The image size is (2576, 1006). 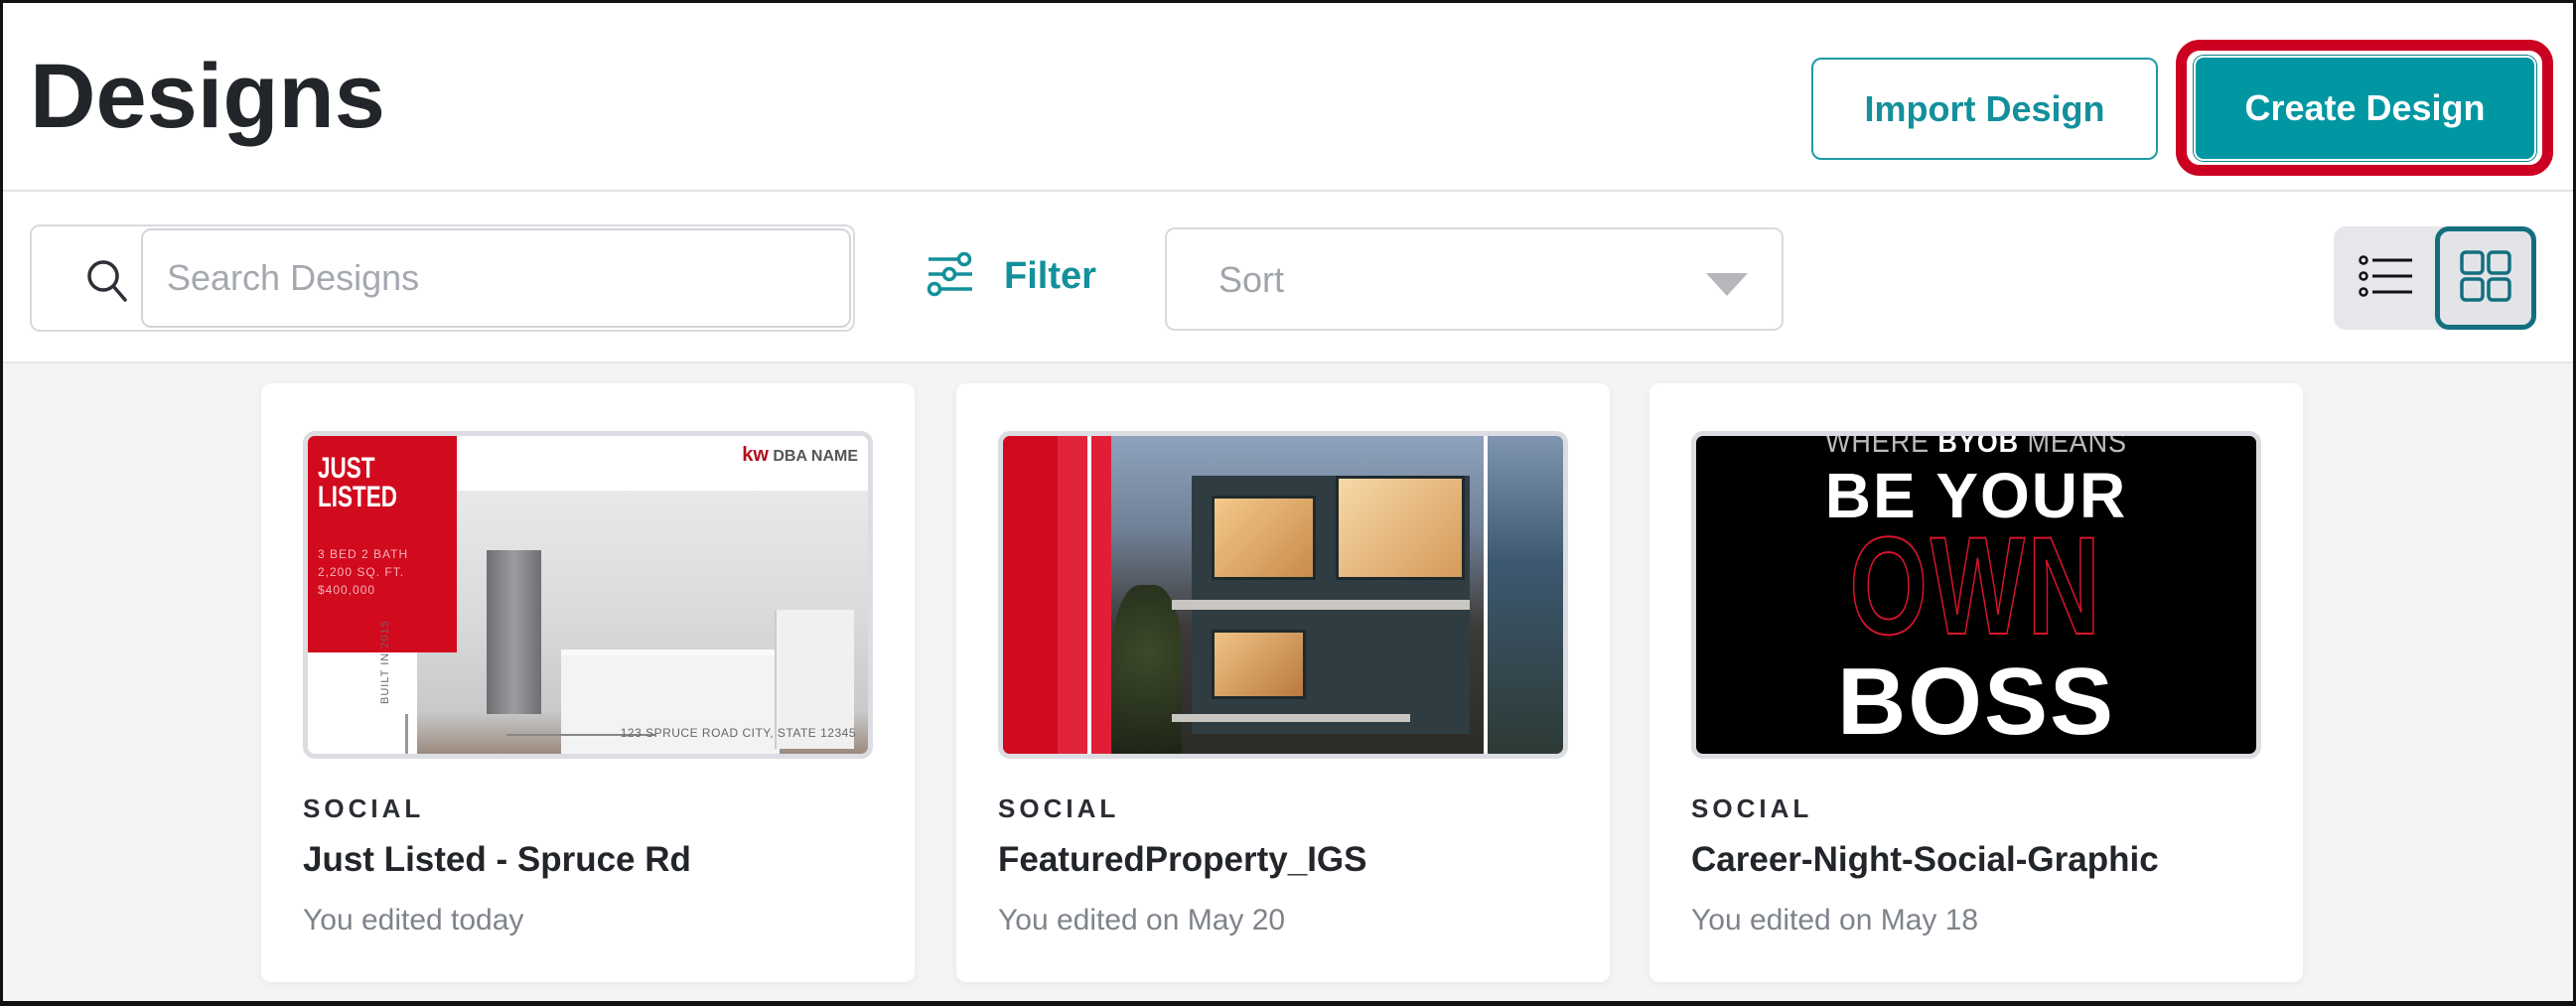 I want to click on sort-dropdown: Sort, so click(x=1475, y=279).